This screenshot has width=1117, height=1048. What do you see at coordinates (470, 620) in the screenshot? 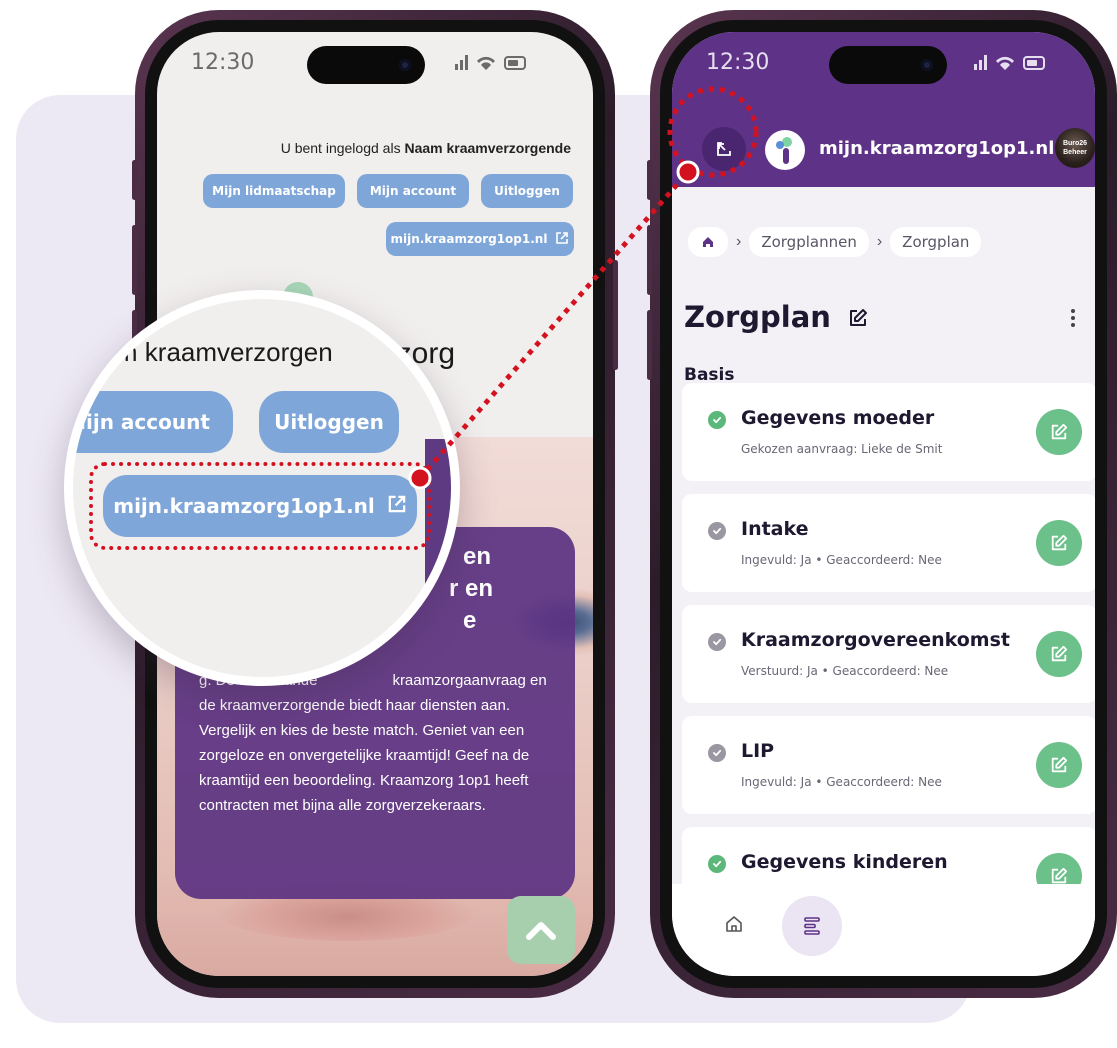
I see `hero-heading-line: e` at bounding box center [470, 620].